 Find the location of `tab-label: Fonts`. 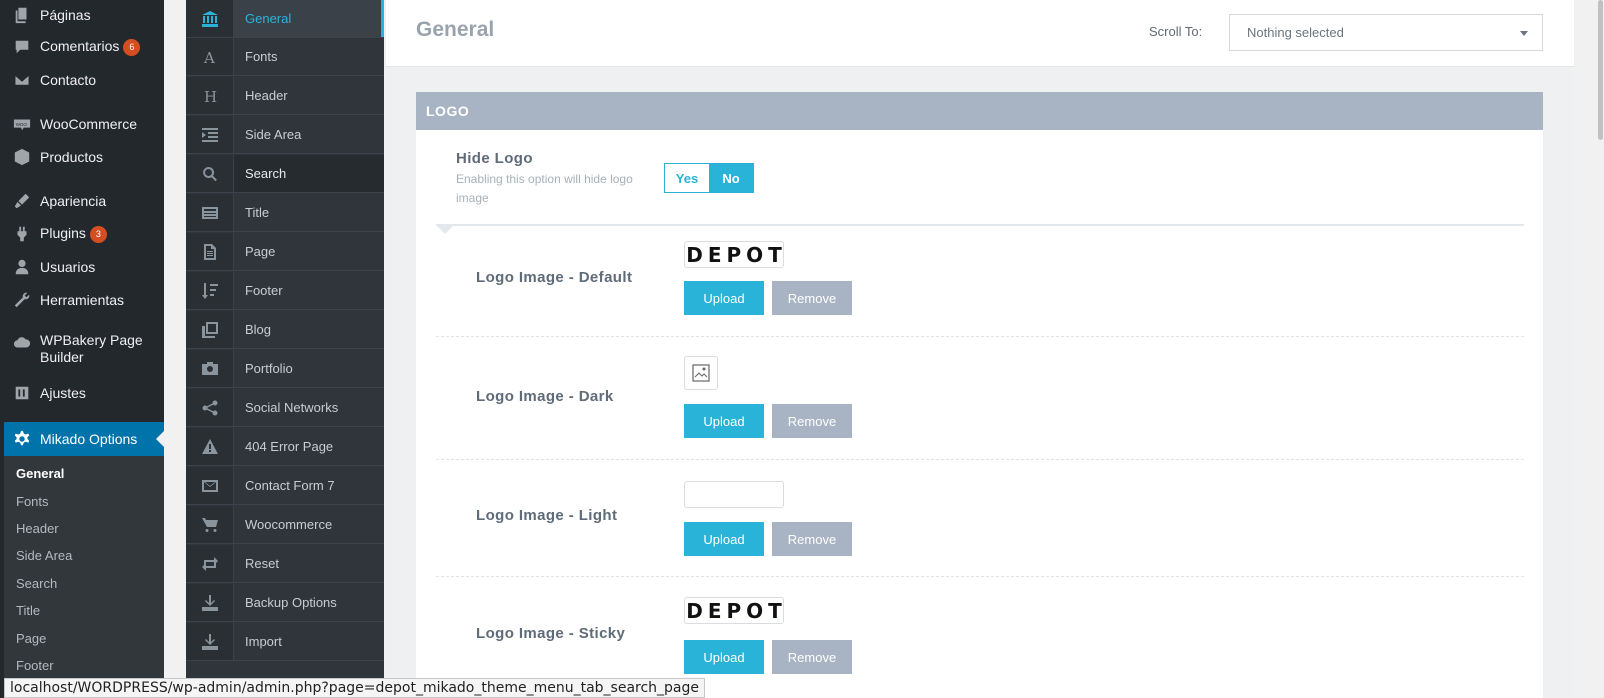

tab-label: Fonts is located at coordinates (261, 56).